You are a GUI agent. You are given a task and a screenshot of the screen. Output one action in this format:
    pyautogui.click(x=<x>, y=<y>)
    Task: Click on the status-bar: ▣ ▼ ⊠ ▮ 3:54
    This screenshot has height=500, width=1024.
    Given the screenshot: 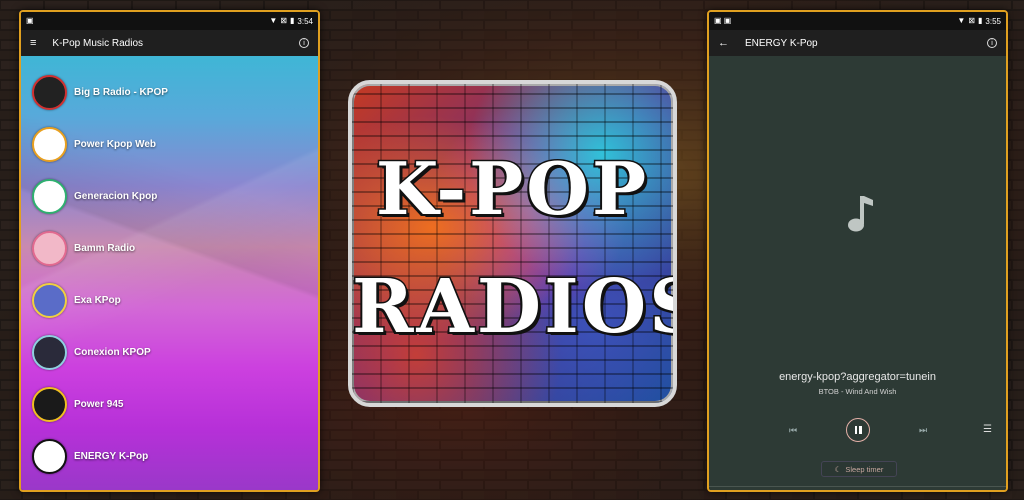 What is the action you would take?
    pyautogui.click(x=169, y=21)
    